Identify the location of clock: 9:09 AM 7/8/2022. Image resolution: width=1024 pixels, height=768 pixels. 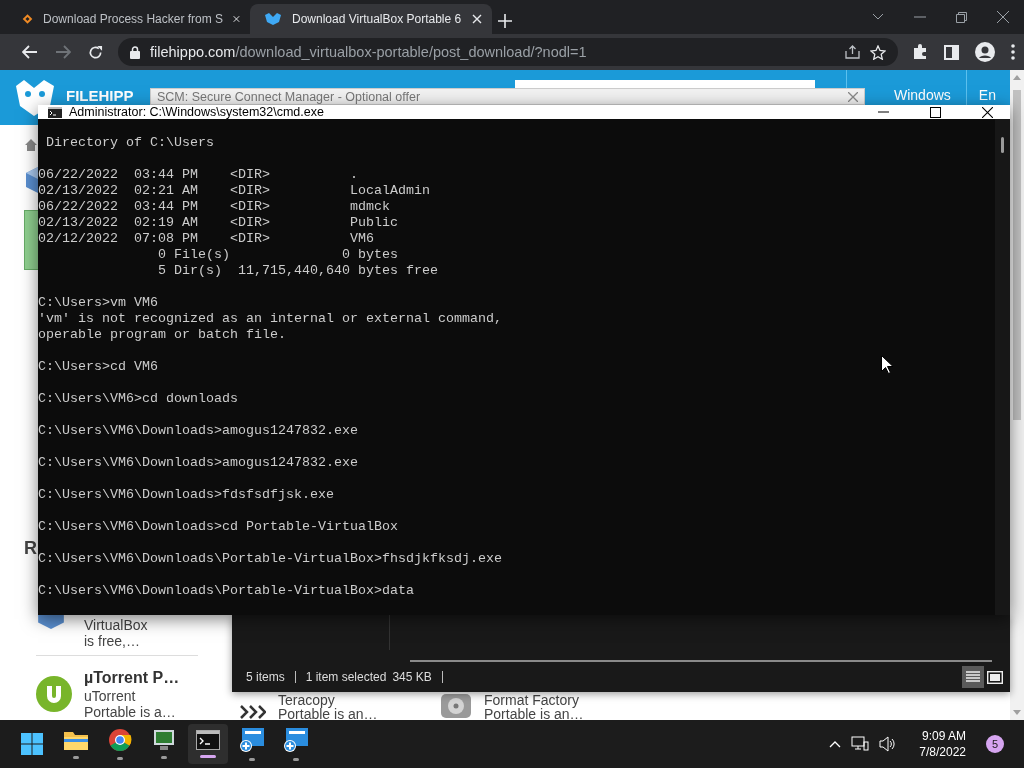
(942, 744).